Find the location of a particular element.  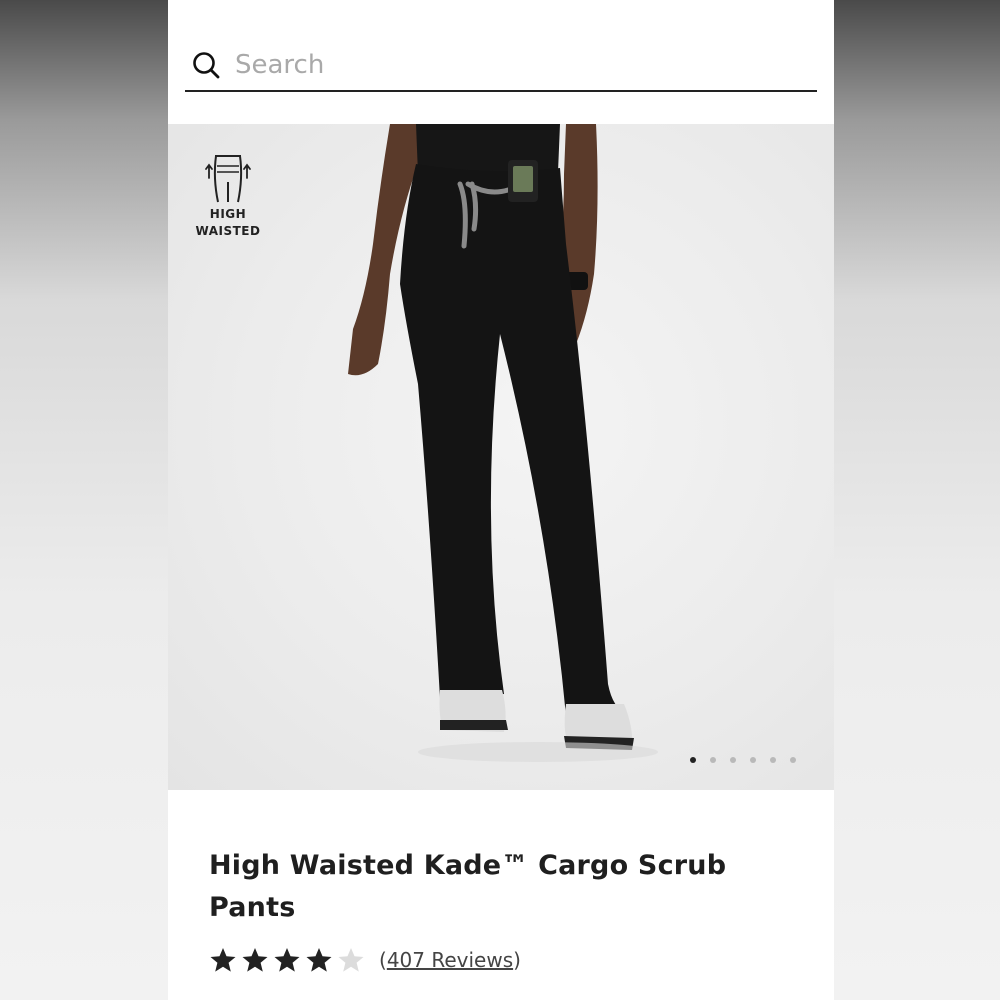

reviews-count: 407 Reviews is located at coordinates (450, 960).